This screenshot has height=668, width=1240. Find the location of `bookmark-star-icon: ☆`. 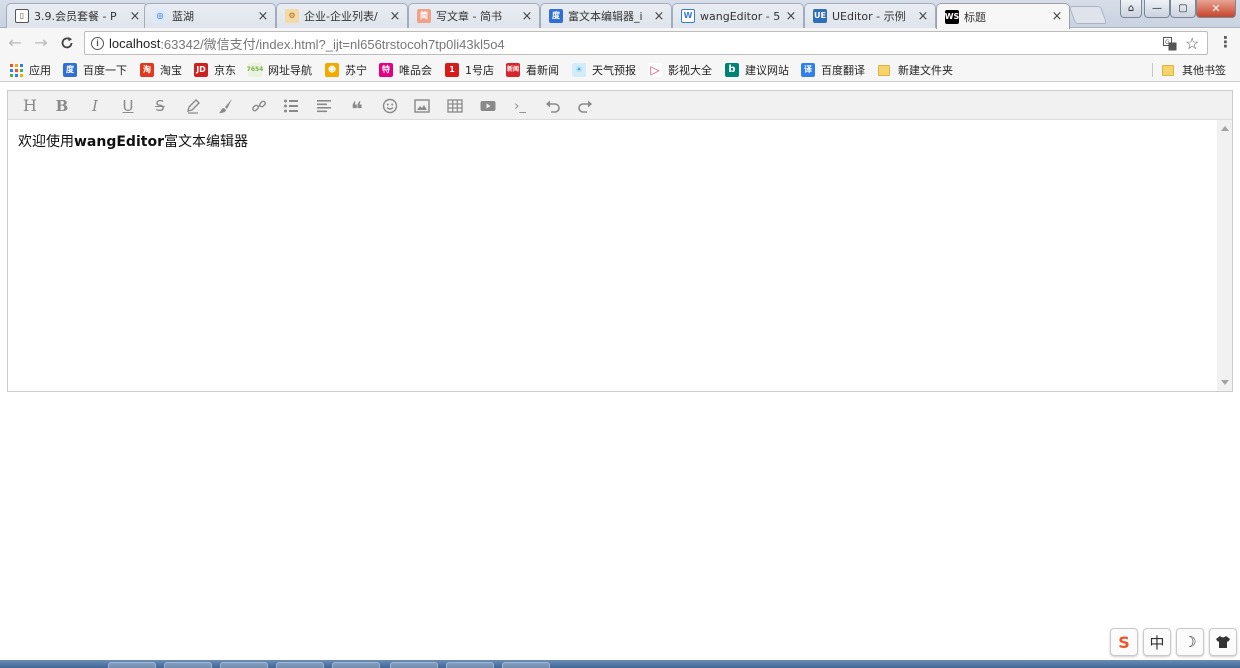

bookmark-star-icon: ☆ is located at coordinates (1192, 44).